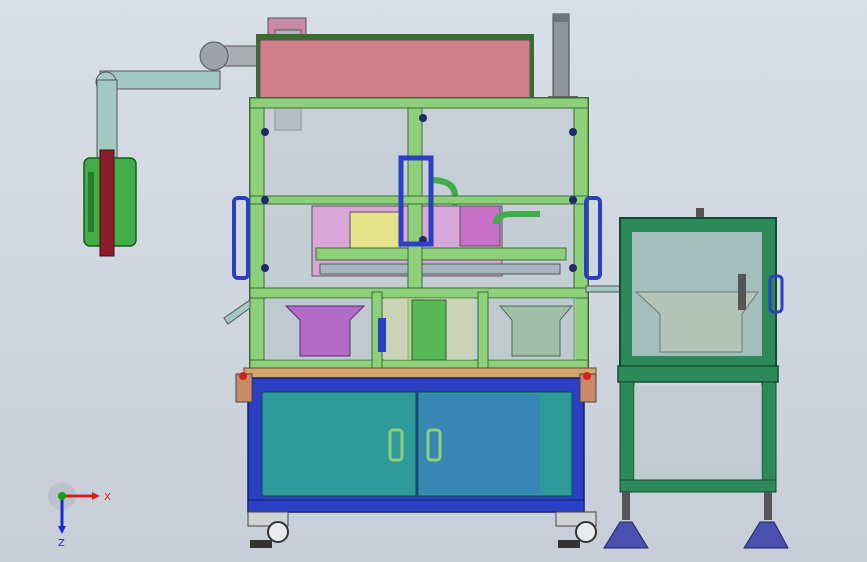  Describe the element at coordinates (107, 497) in the screenshot. I see `x-axis-label: X` at that location.